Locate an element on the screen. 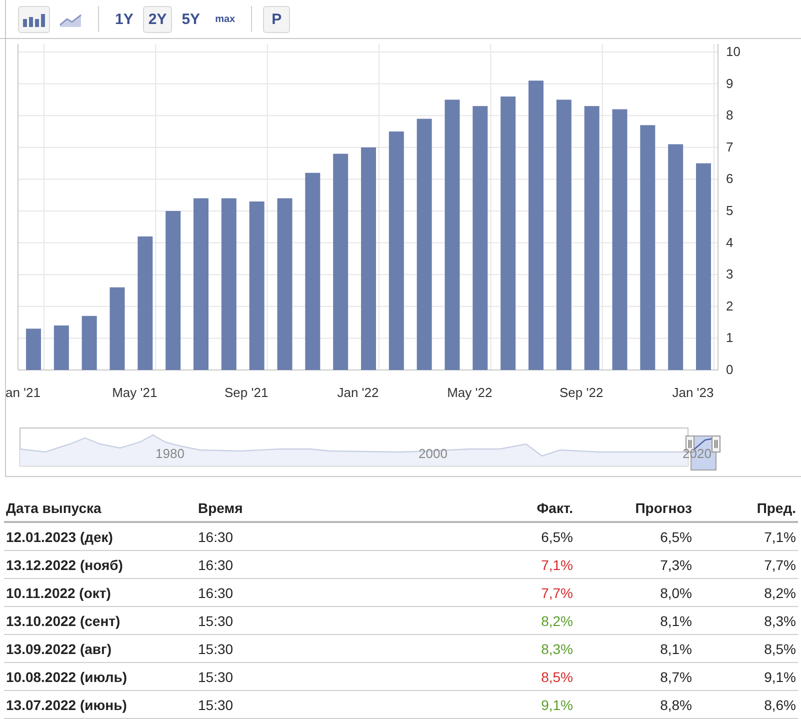 This screenshot has height=719, width=801. table-cell: 8,8% is located at coordinates (634, 704).